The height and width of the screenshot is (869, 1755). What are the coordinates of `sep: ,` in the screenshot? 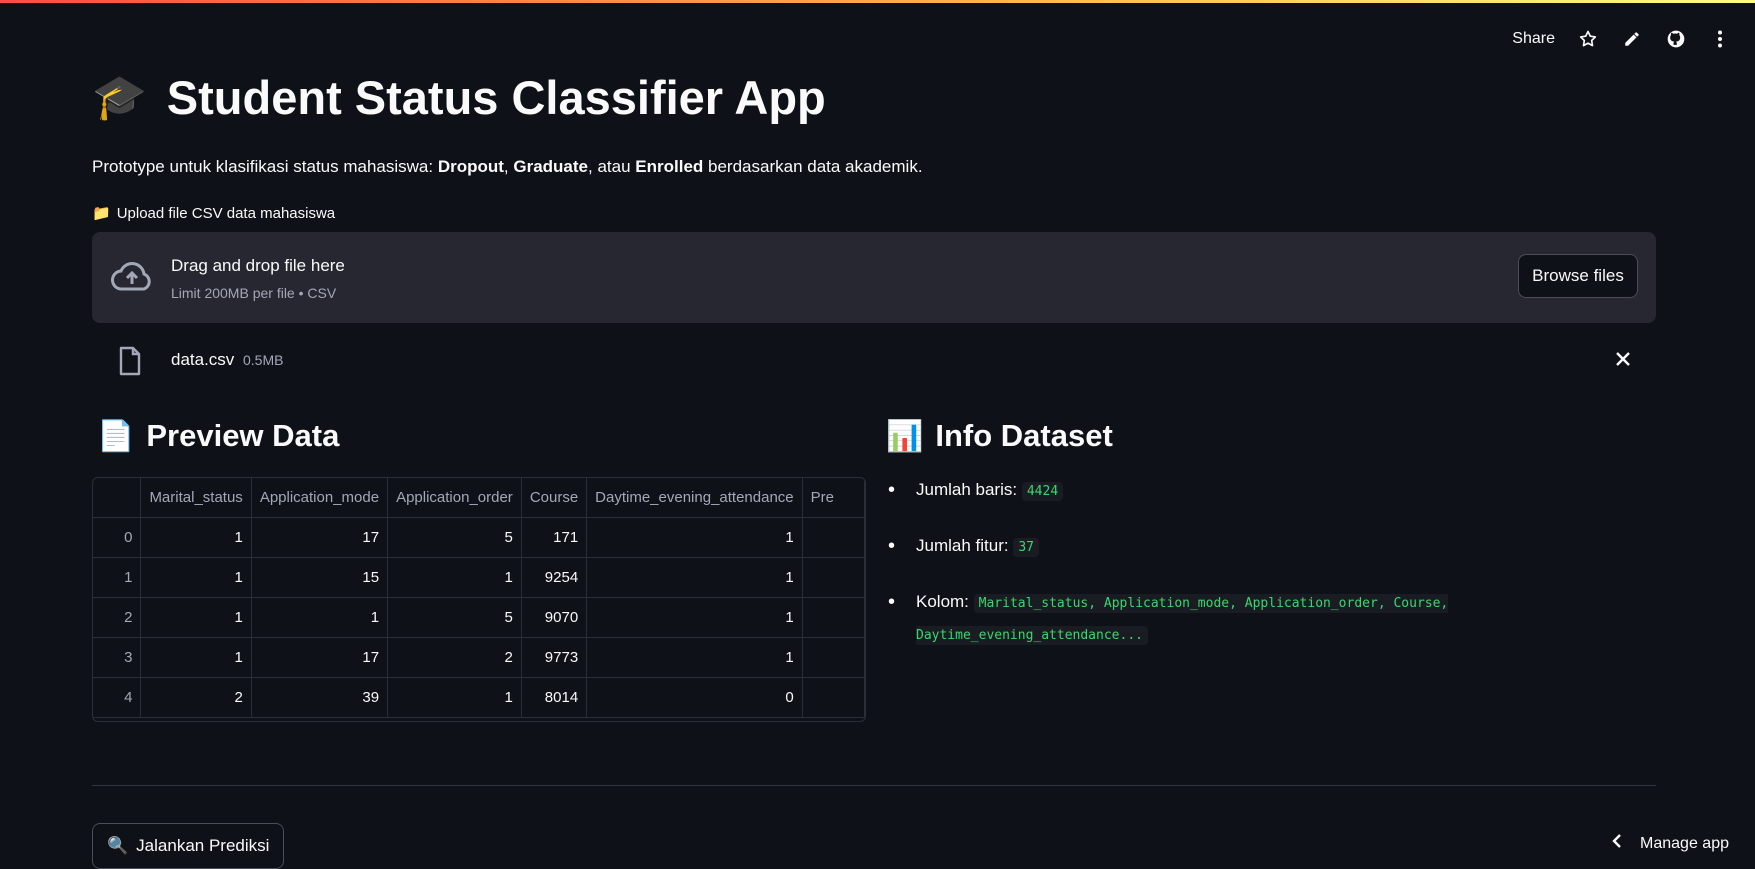 It's located at (508, 166).